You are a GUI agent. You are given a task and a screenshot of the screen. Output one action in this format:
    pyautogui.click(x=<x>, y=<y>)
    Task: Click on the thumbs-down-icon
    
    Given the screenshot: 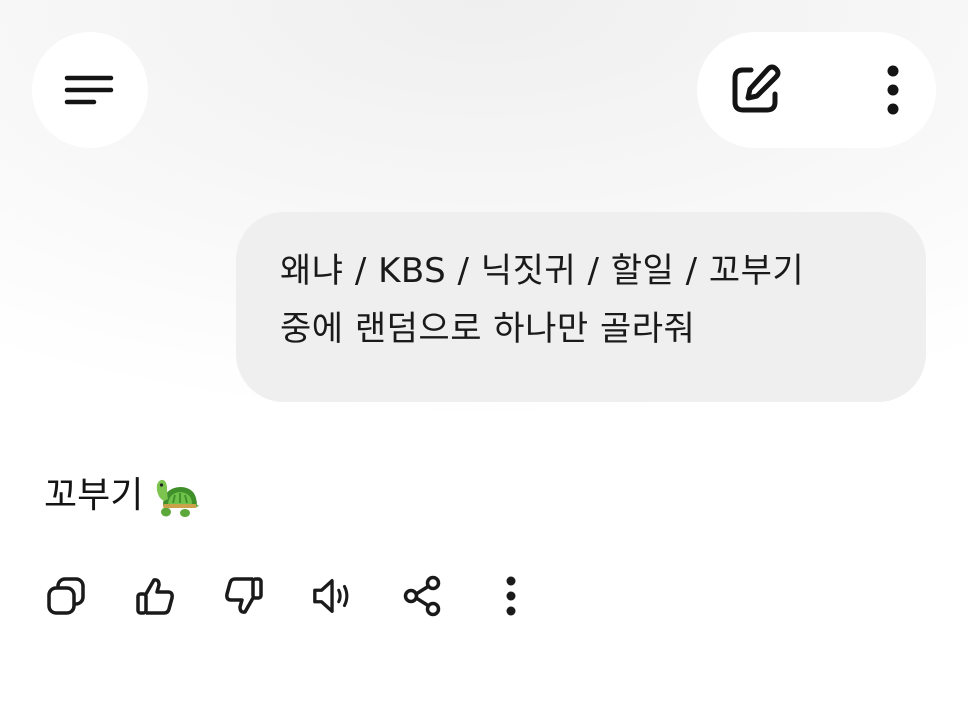 What is the action you would take?
    pyautogui.click(x=244, y=595)
    